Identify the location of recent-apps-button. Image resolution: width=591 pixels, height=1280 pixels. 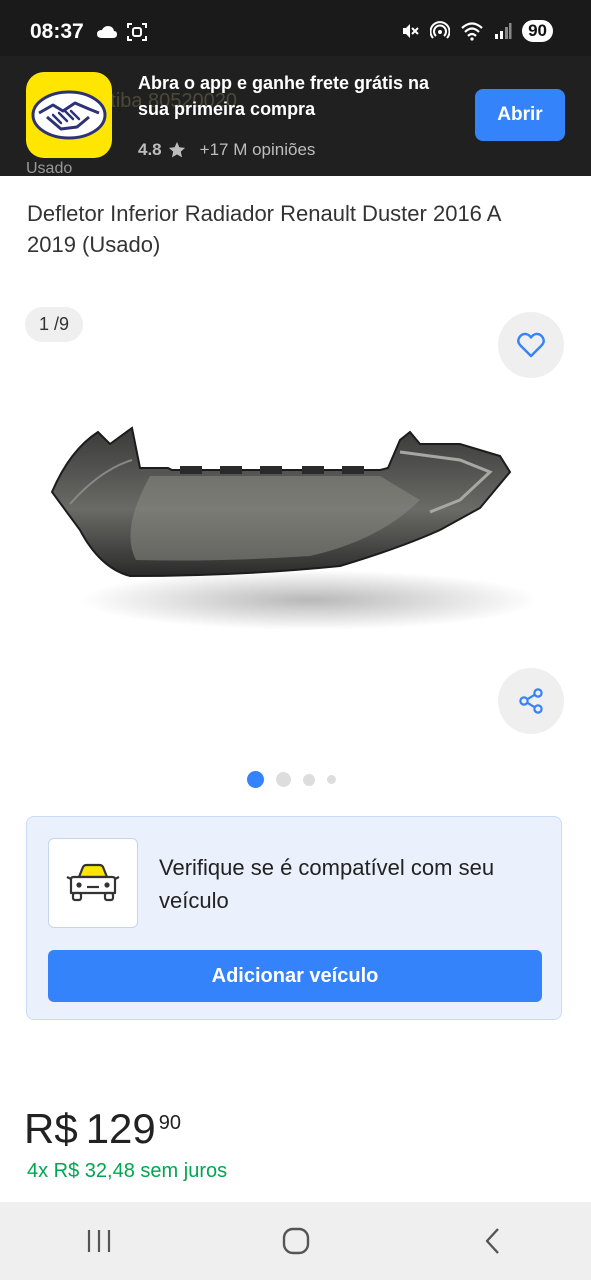
(99, 1241).